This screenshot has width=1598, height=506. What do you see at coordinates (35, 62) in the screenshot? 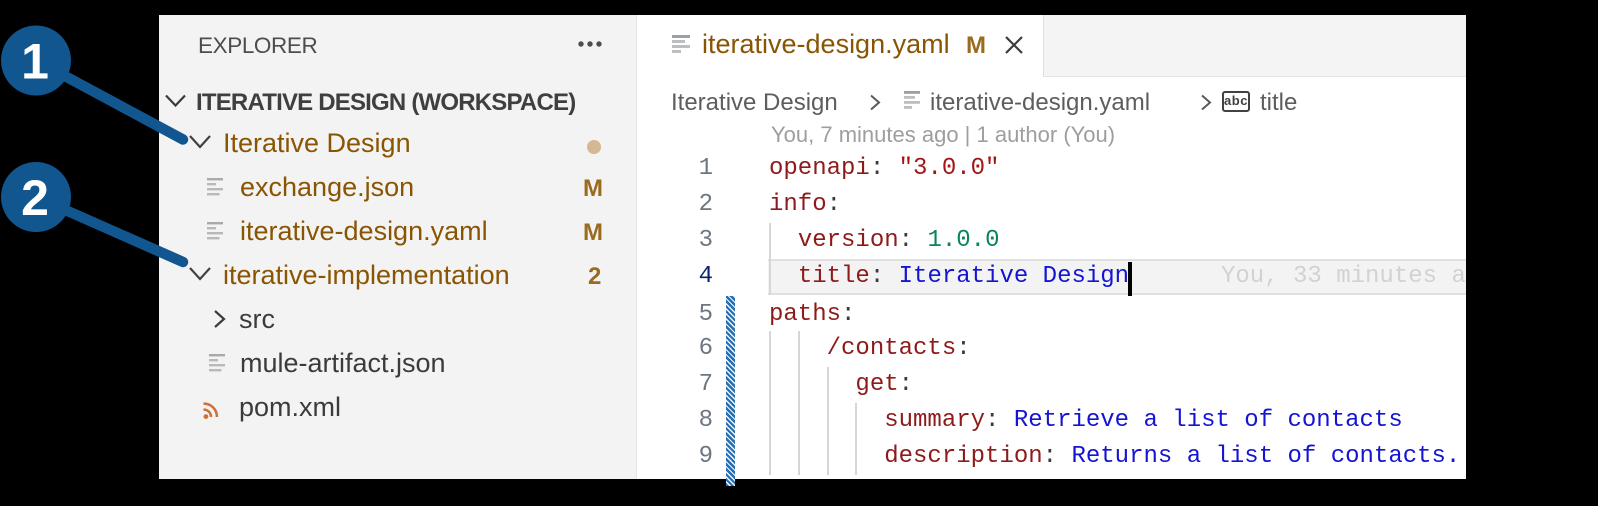
I see `svg-text: 1` at bounding box center [35, 62].